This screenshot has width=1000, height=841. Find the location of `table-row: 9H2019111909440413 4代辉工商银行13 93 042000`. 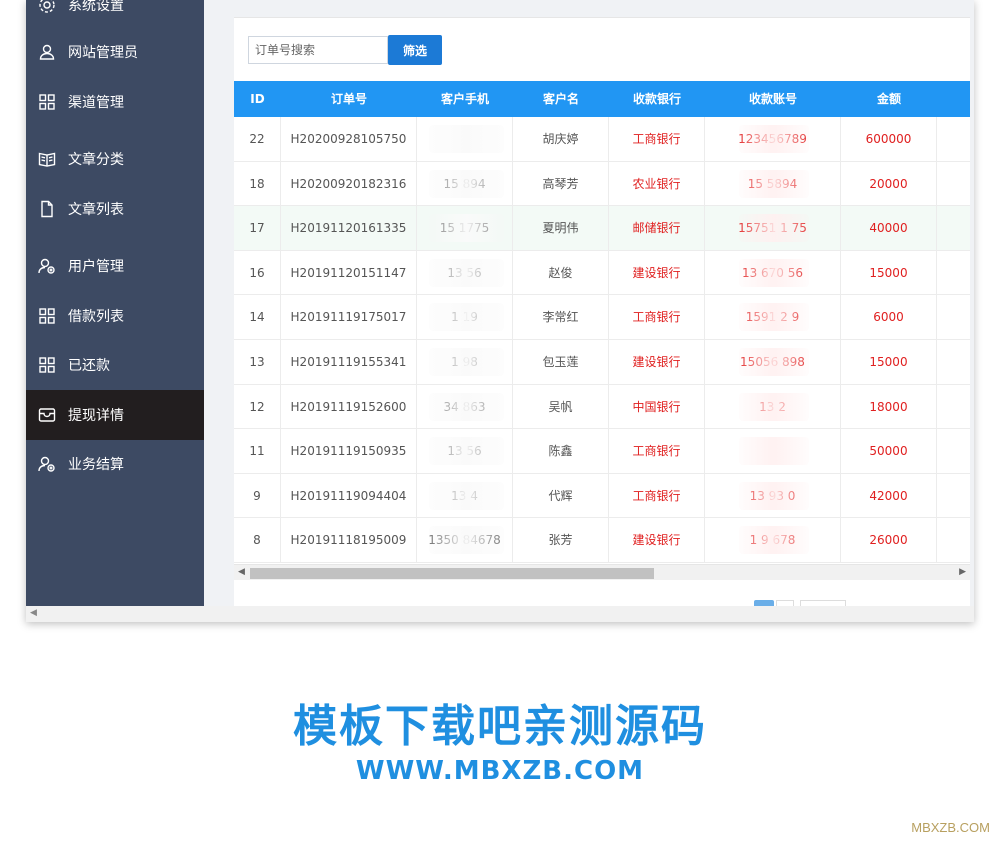

table-row: 9H2019111909440413 4代辉工商银行13 93 042000 is located at coordinates (602, 496).